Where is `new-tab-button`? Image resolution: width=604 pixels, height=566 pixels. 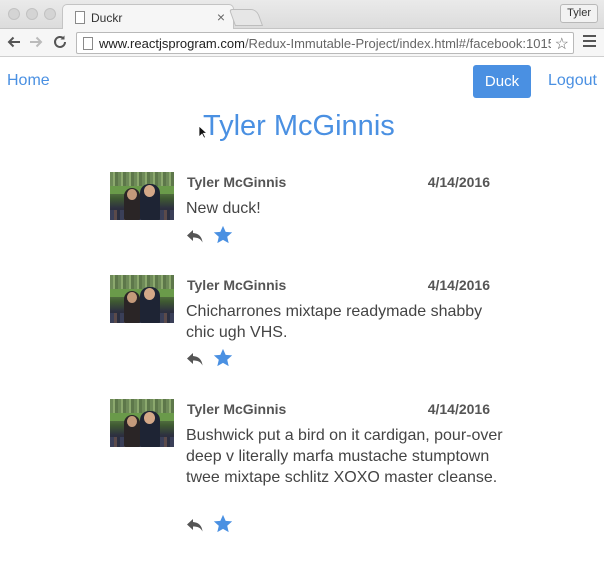
new-tab-button is located at coordinates (246, 17).